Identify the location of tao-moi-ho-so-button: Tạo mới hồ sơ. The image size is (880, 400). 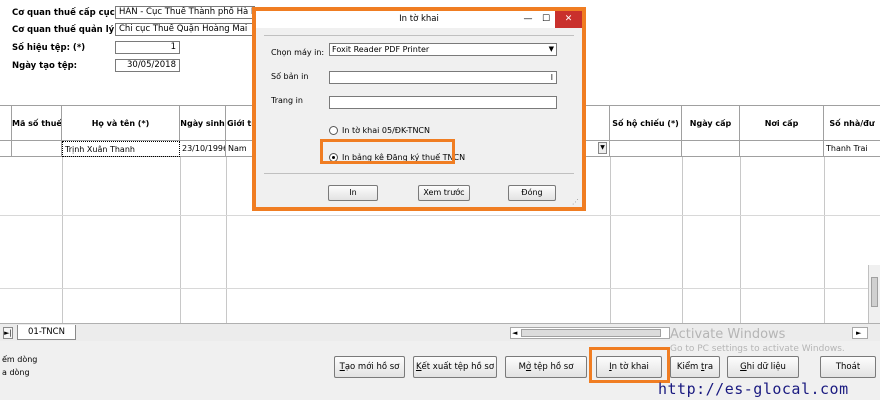
(369, 367).